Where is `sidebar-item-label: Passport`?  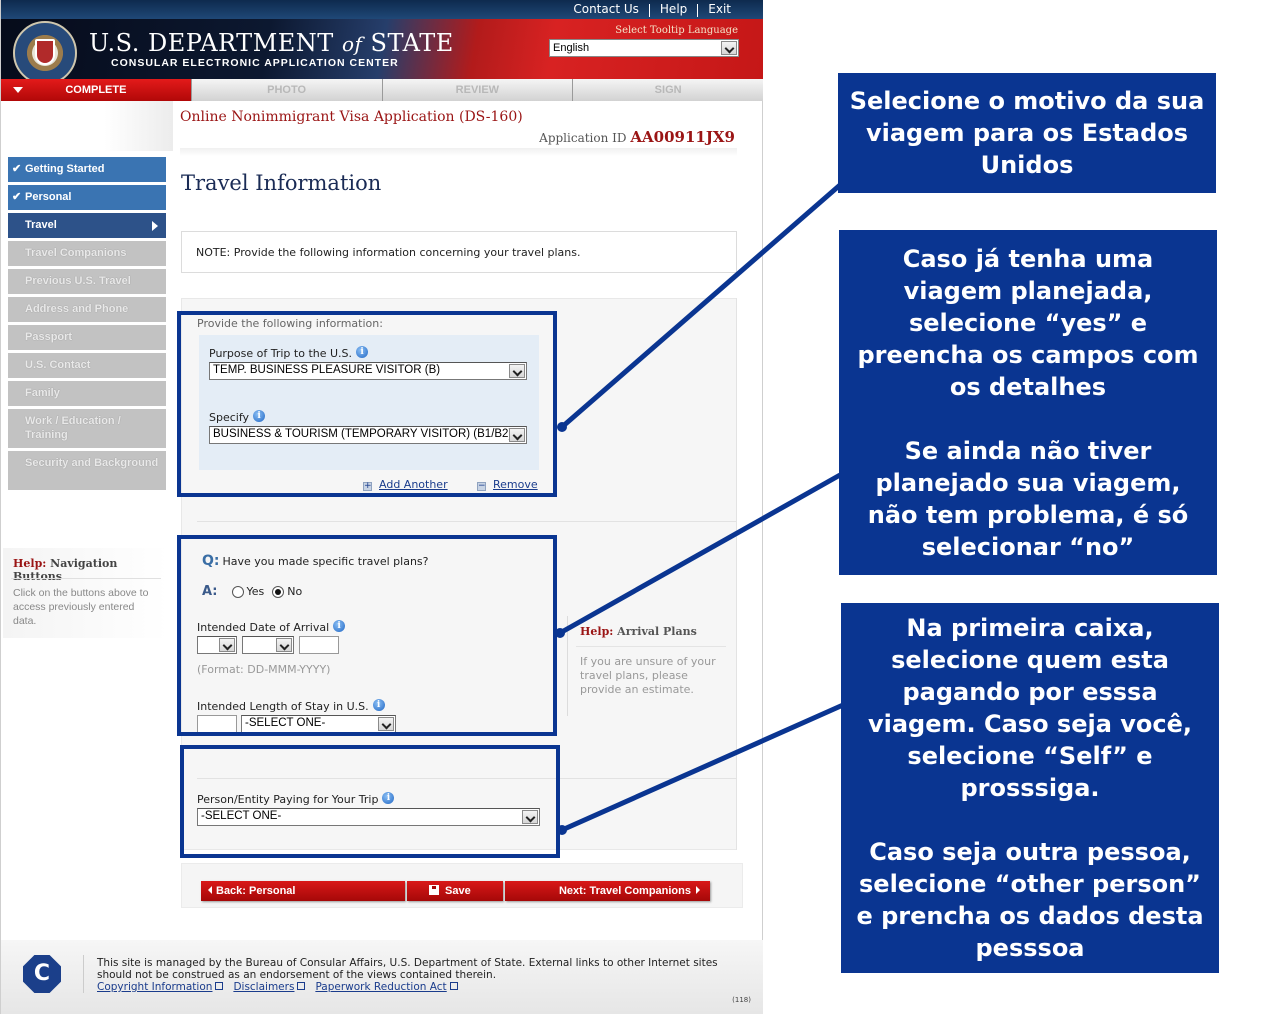 sidebar-item-label: Passport is located at coordinates (49, 337).